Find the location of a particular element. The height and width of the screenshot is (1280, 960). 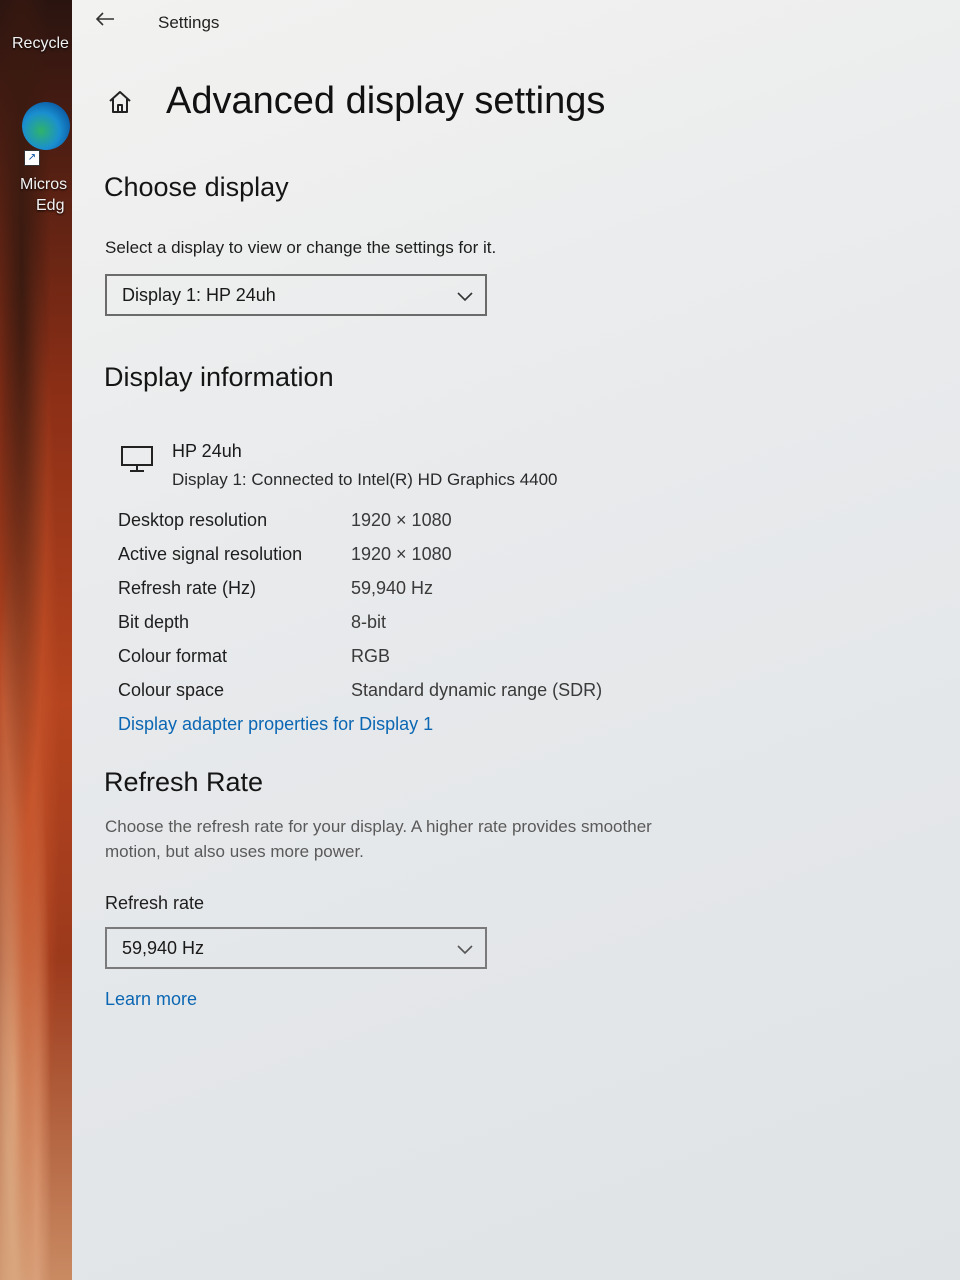

info-label: Bit depth is located at coordinates (154, 622).